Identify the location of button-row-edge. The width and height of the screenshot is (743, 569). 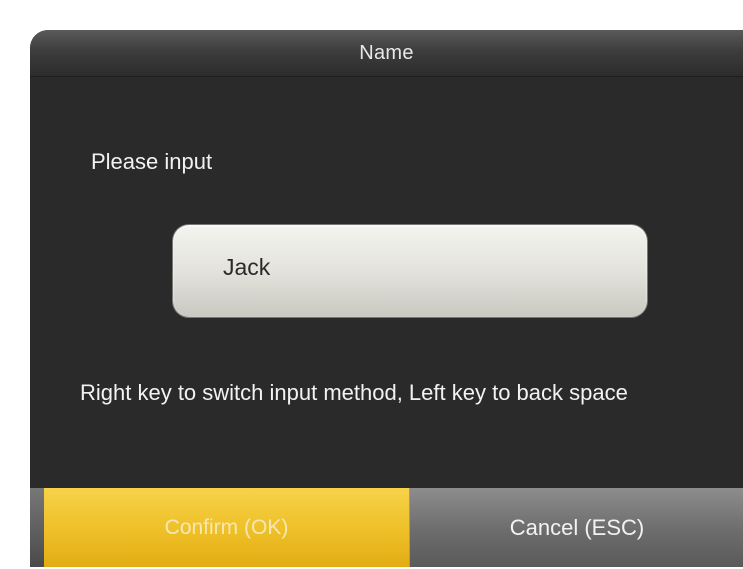
(37, 527).